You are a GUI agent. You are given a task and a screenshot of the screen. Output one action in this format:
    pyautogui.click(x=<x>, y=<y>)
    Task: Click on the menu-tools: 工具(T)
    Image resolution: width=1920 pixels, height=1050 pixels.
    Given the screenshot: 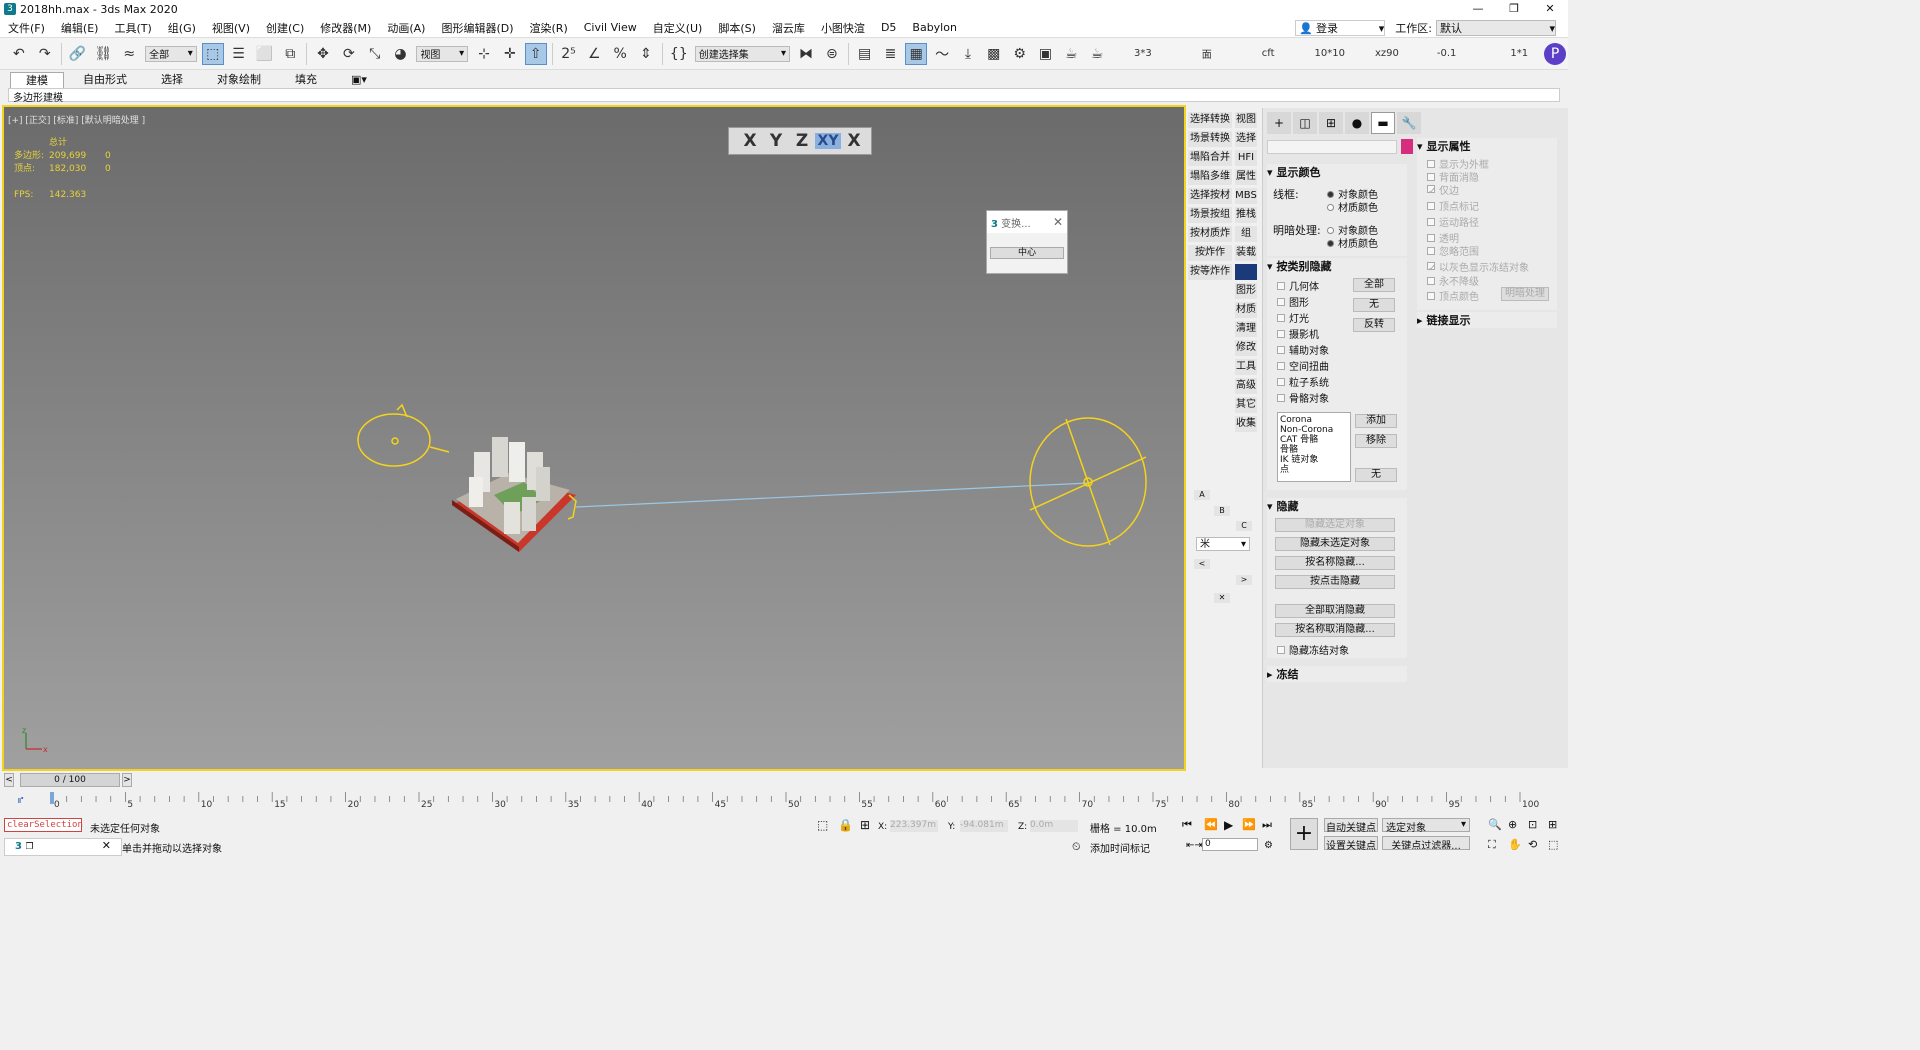 What is the action you would take?
    pyautogui.click(x=132, y=28)
    